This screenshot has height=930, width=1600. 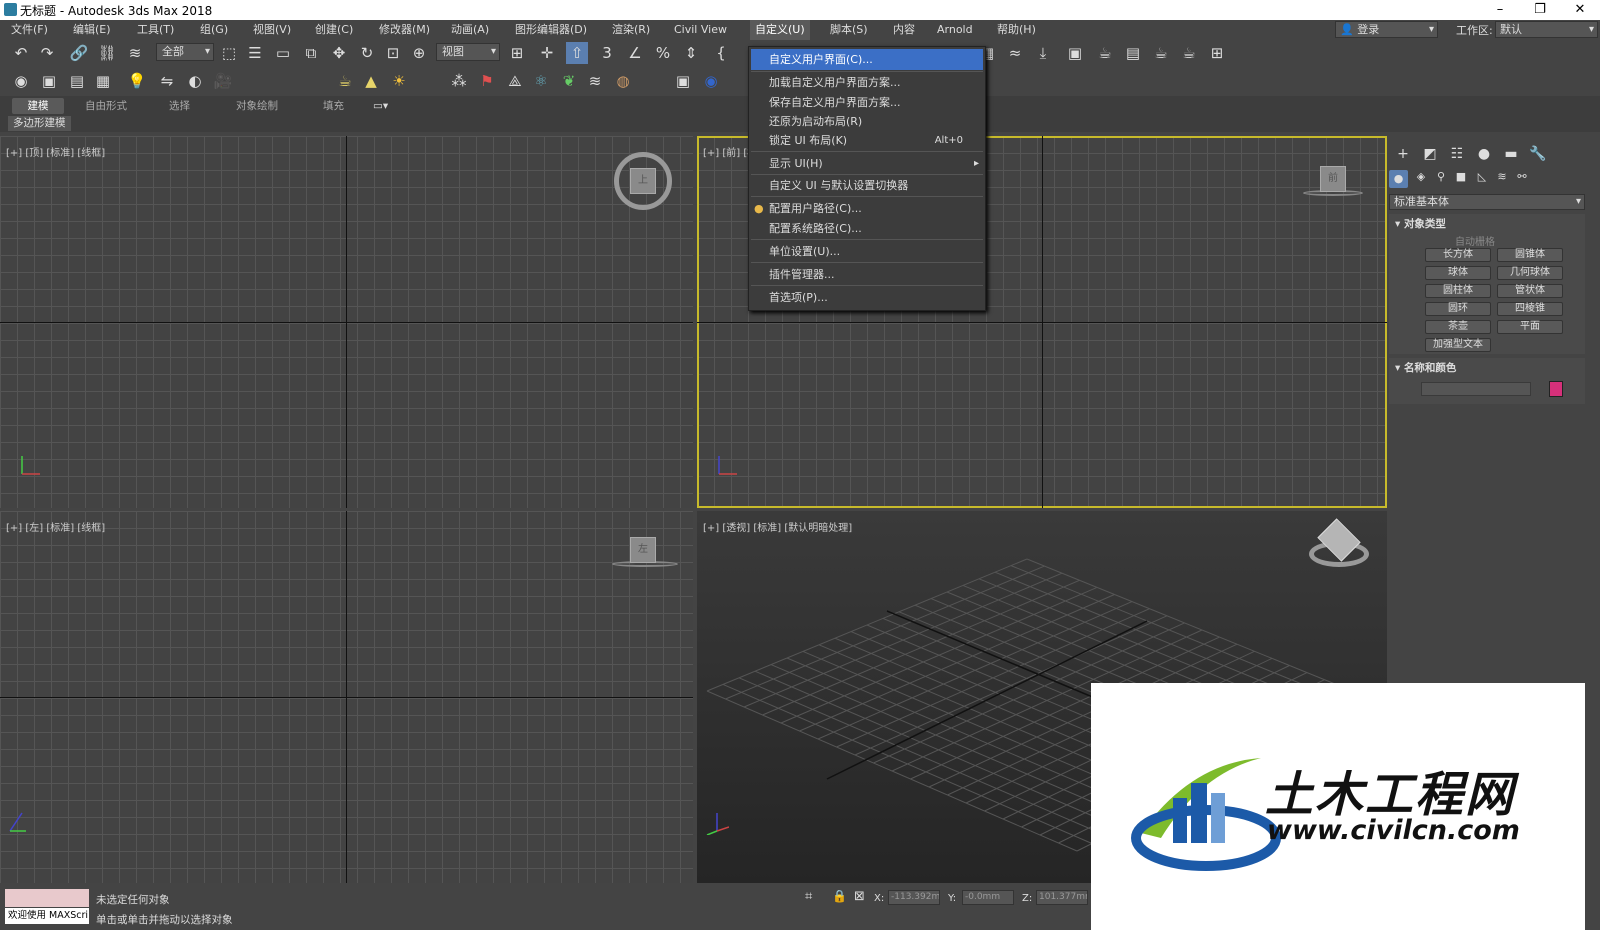 What do you see at coordinates (79, 53) in the screenshot?
I see `link-icon: 🔗` at bounding box center [79, 53].